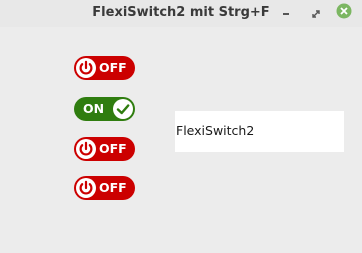  I want to click on toggle-switch-1: OFF, so click(104, 68).